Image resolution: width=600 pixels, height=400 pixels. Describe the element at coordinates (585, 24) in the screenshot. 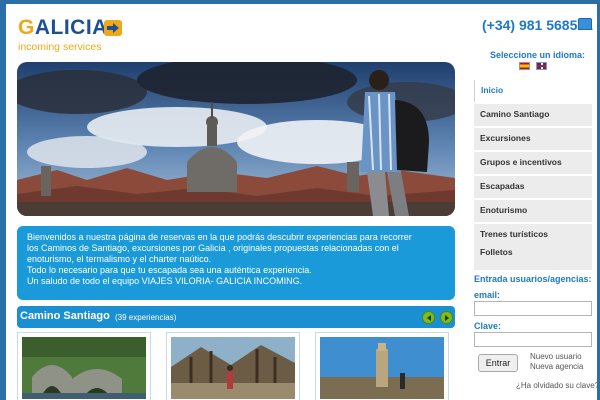

I see `envelope-icon` at that location.